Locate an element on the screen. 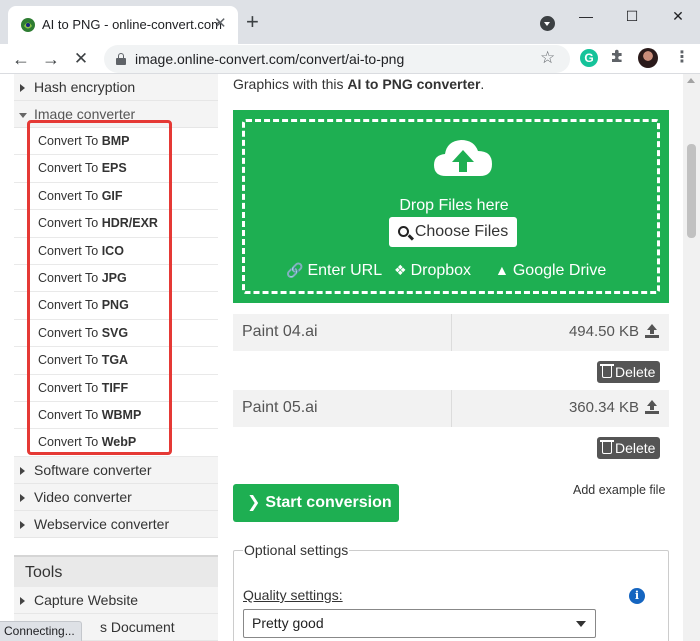  link-icon: 🔗 is located at coordinates (295, 270).